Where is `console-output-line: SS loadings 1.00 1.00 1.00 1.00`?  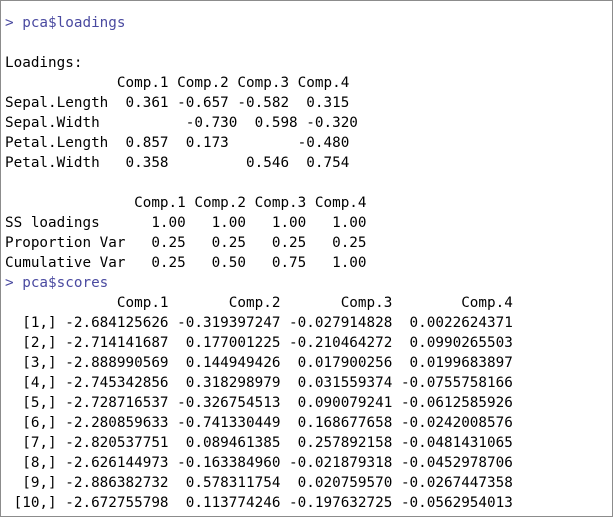 console-output-line: SS loadings 1.00 1.00 1.00 1.00 is located at coordinates (186, 223).